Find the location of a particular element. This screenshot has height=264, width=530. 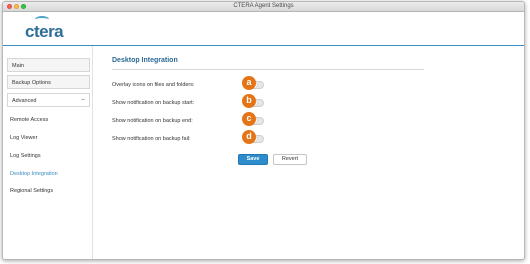

sidebar-section-advanced: Advanced – is located at coordinates (48, 100).